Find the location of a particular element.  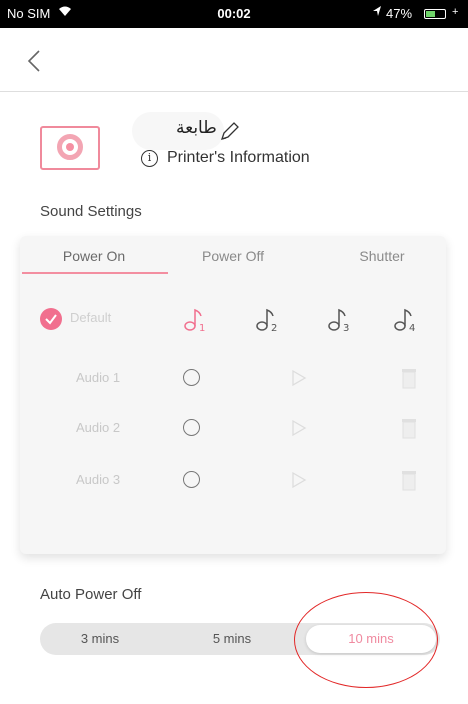

printer-name: طابعة is located at coordinates (196, 128).